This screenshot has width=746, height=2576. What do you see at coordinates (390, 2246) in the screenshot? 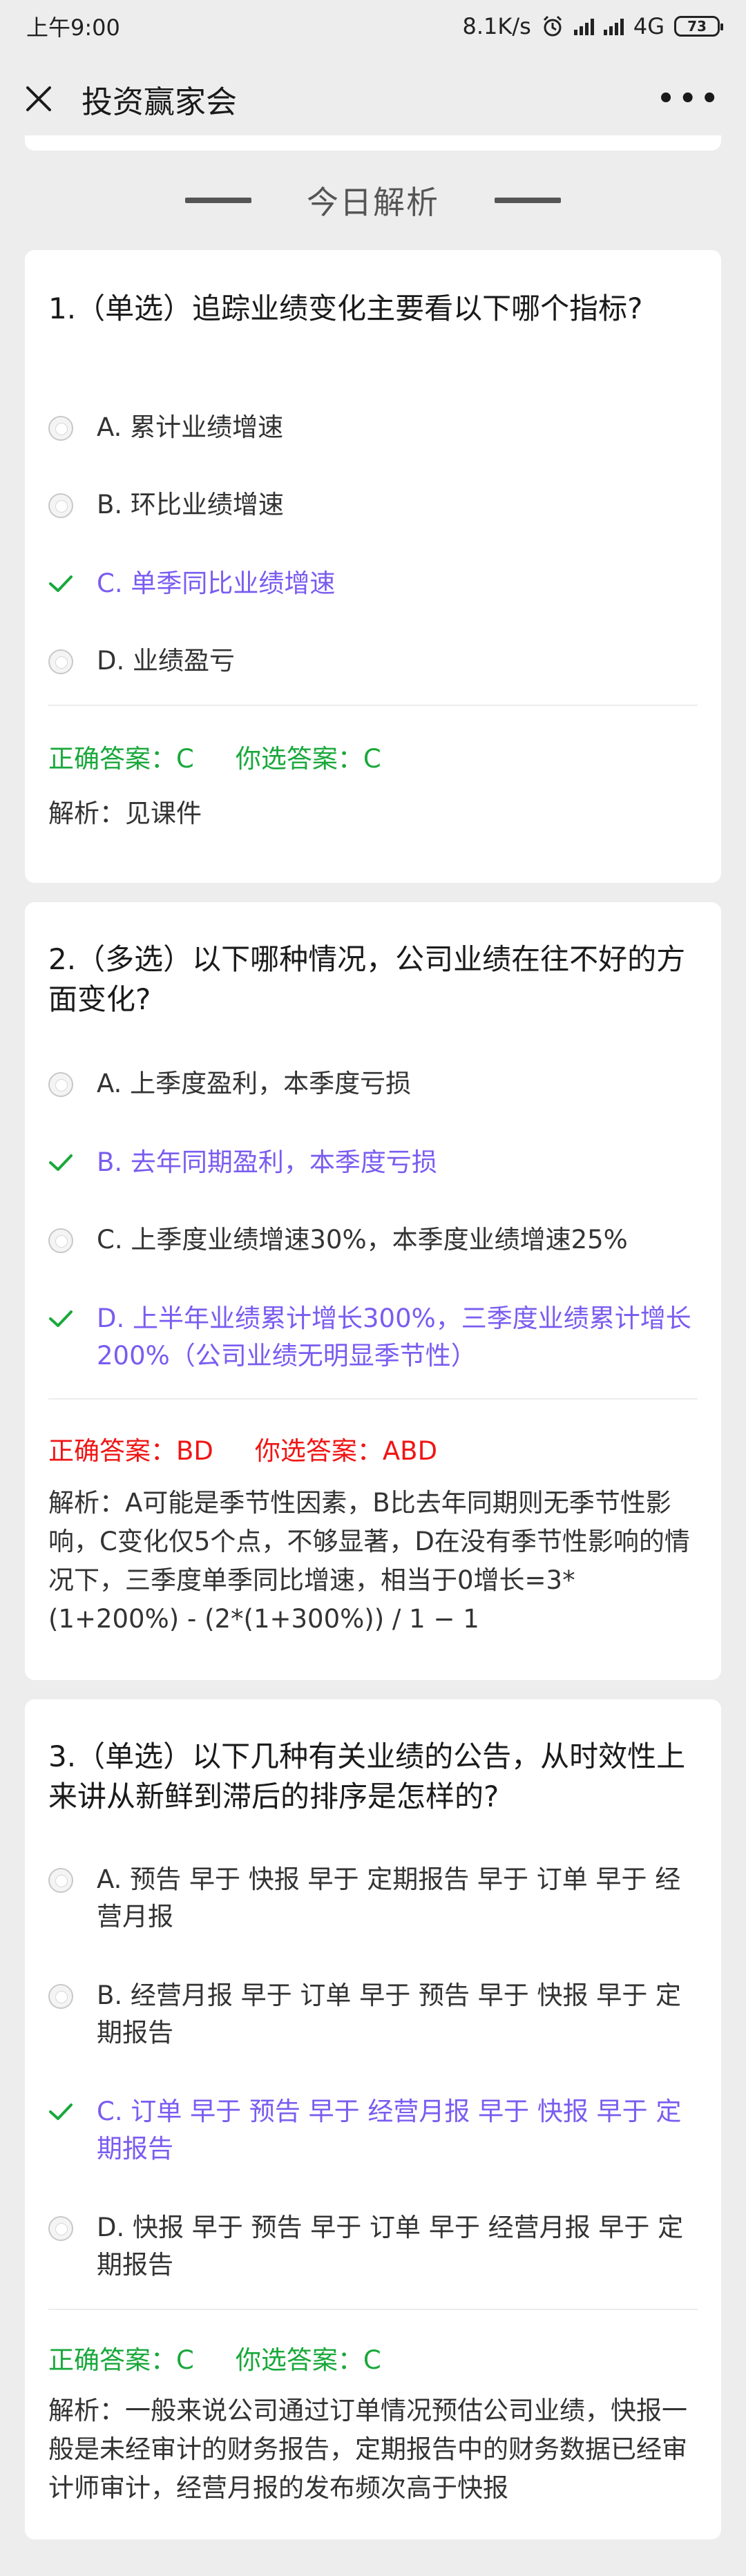
I see `option-label: D. 快报 早于 预告 早于 订单 早于 经营月报 早于 定期报告` at bounding box center [390, 2246].